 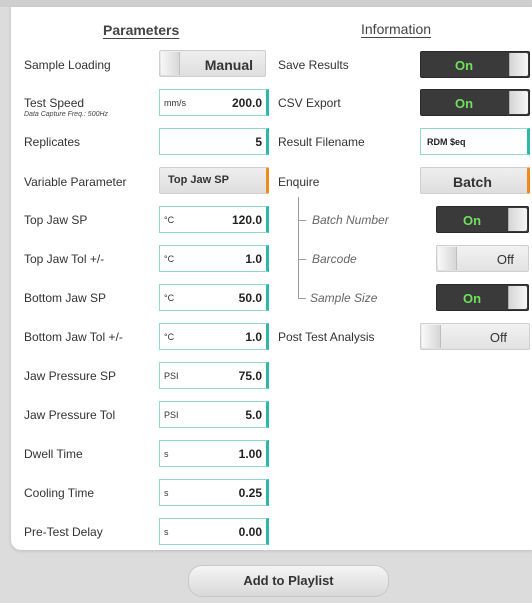 I want to click on jaw-pressure-tol-field: PSI 5.0, so click(x=214, y=414).